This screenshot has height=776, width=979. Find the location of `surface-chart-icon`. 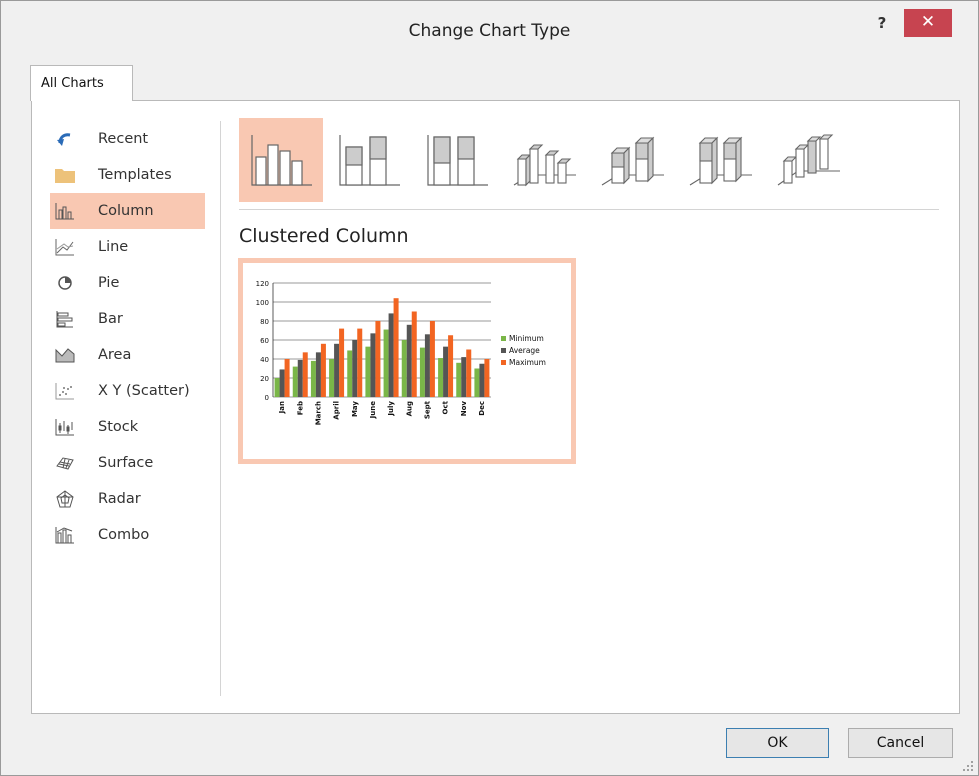

surface-chart-icon is located at coordinates (65, 463).